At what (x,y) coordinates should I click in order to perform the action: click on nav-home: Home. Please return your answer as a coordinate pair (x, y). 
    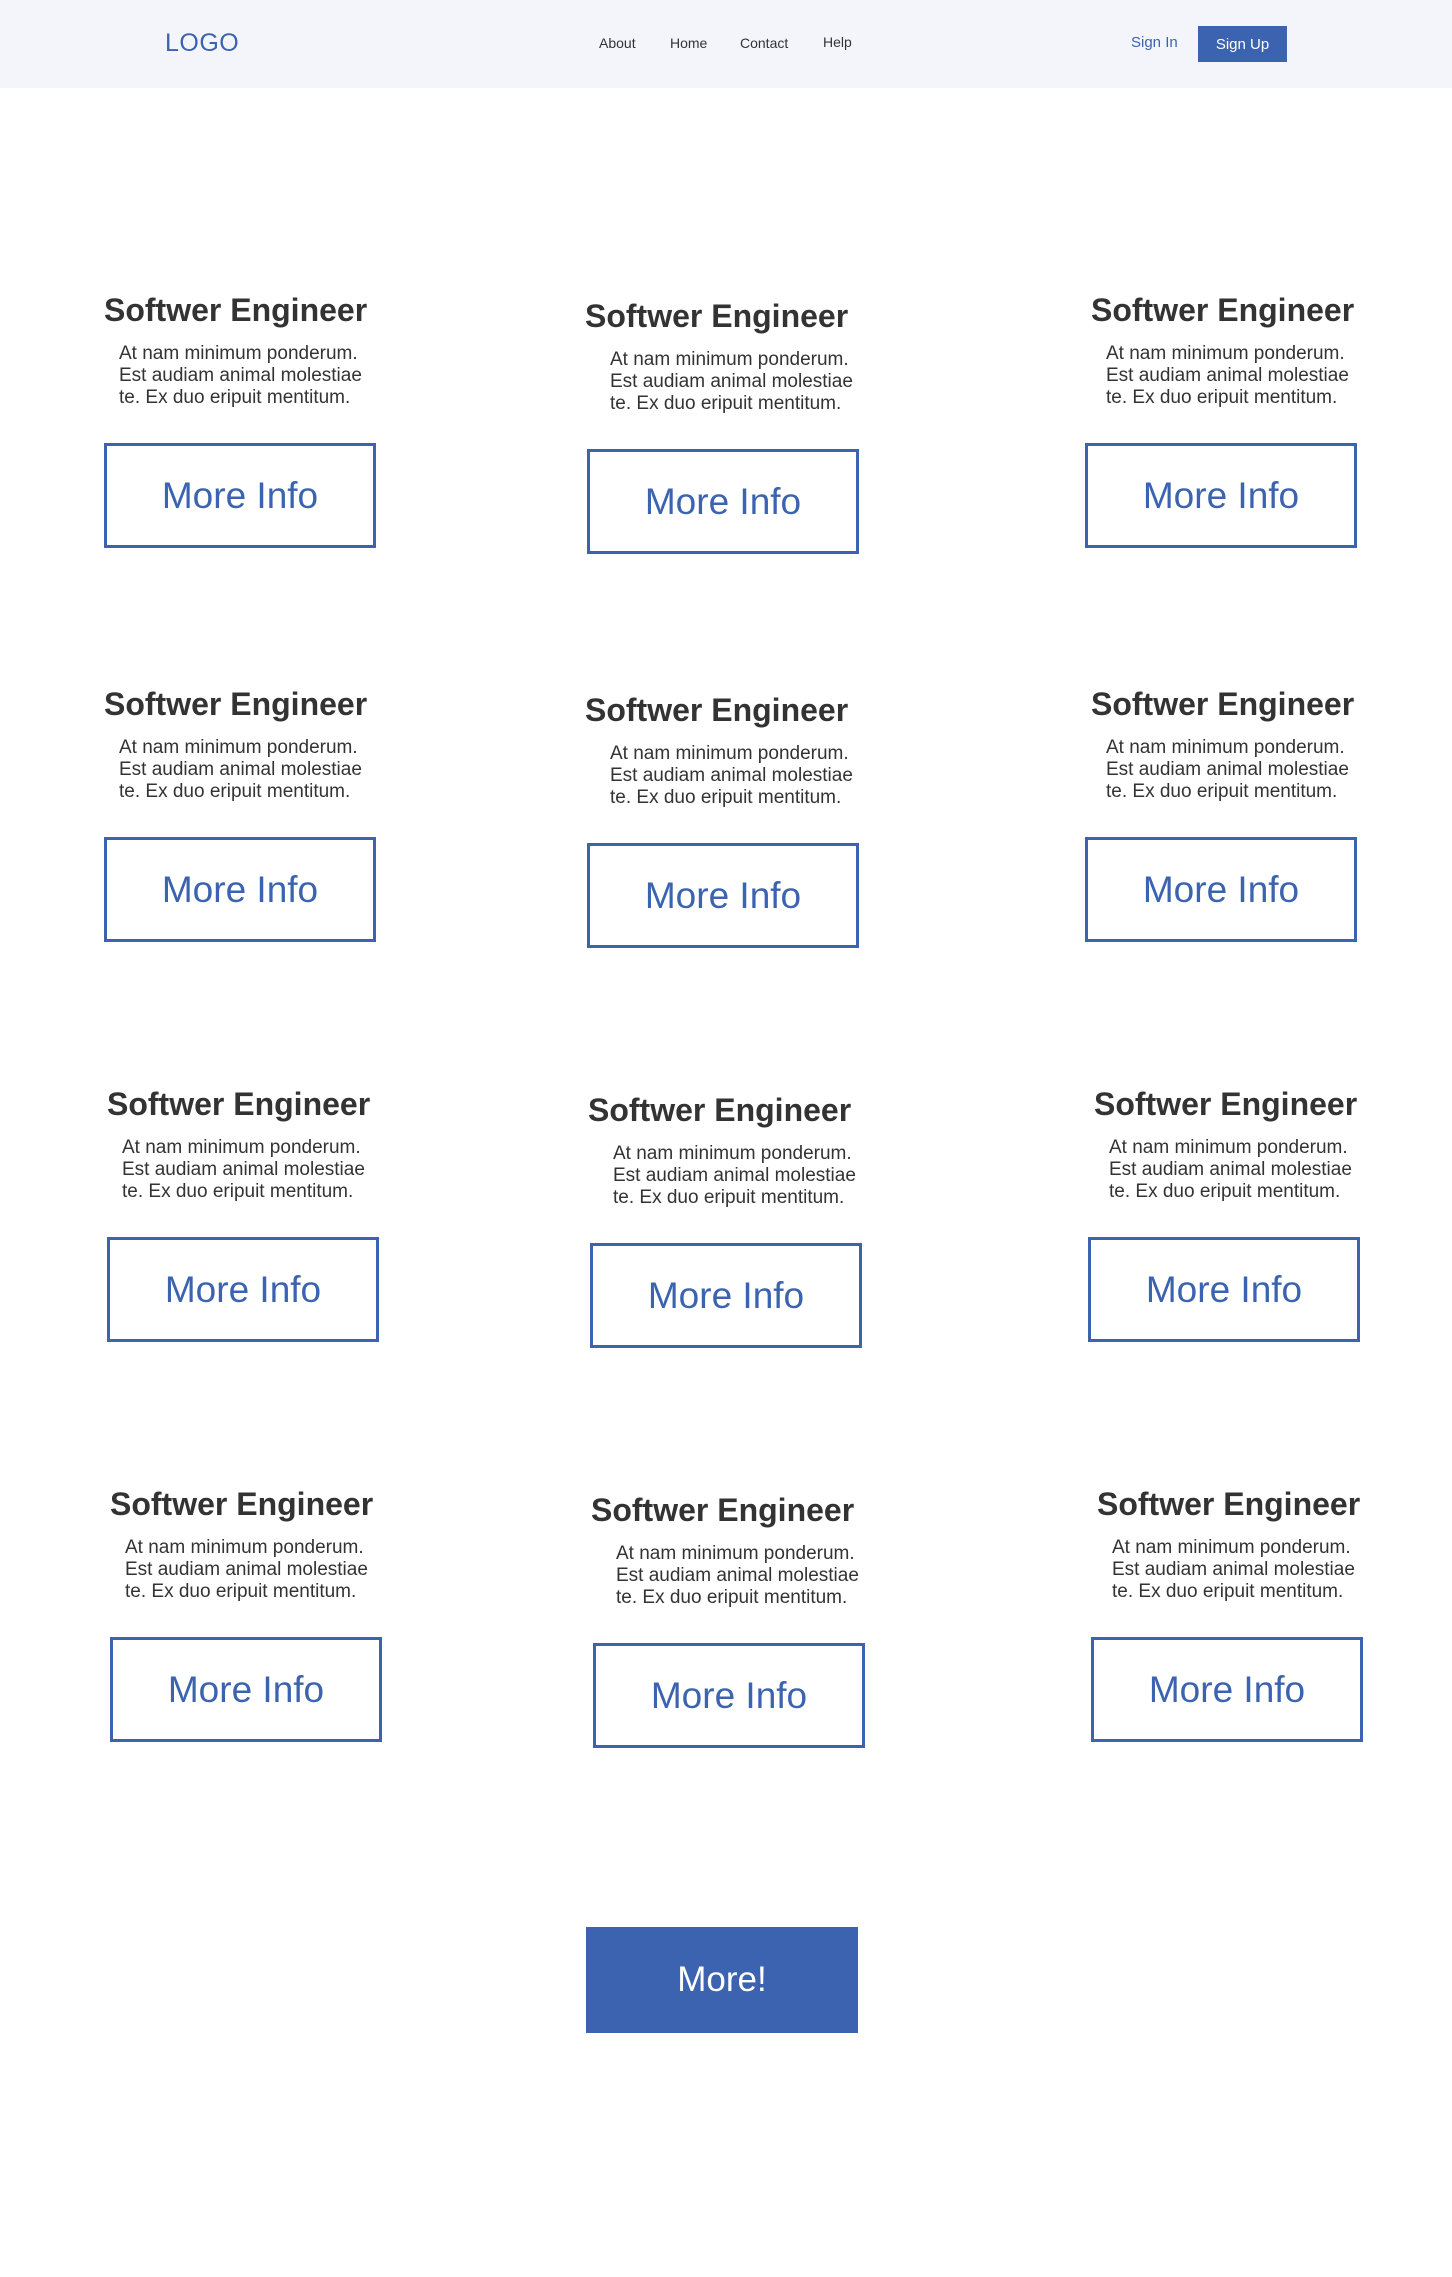
    Looking at the image, I should click on (688, 43).